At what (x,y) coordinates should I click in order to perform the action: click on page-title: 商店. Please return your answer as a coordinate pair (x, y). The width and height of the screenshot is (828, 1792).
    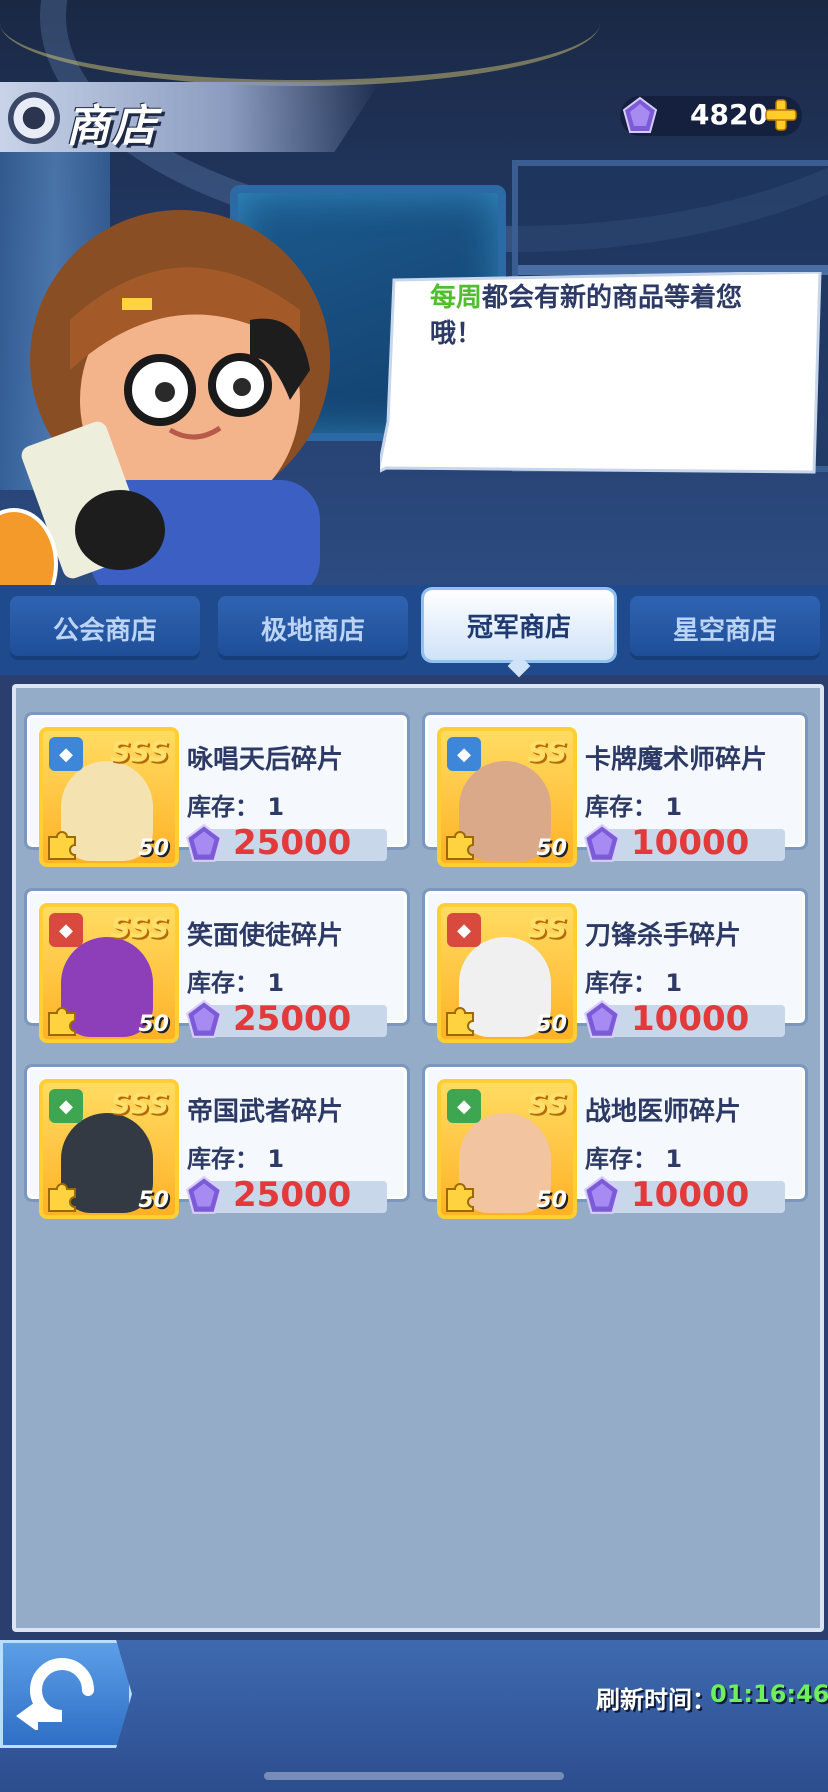
    Looking at the image, I should click on (112, 126).